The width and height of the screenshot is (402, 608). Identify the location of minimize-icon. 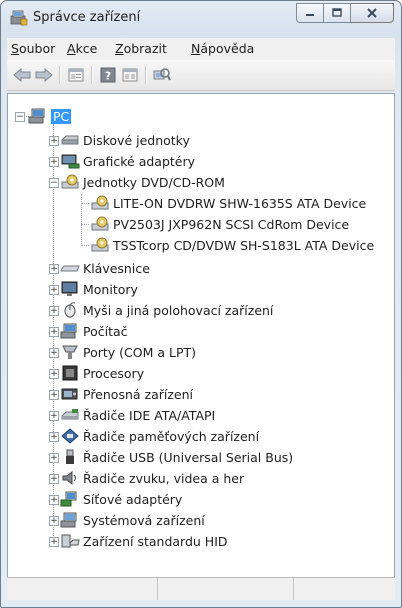
(310, 15).